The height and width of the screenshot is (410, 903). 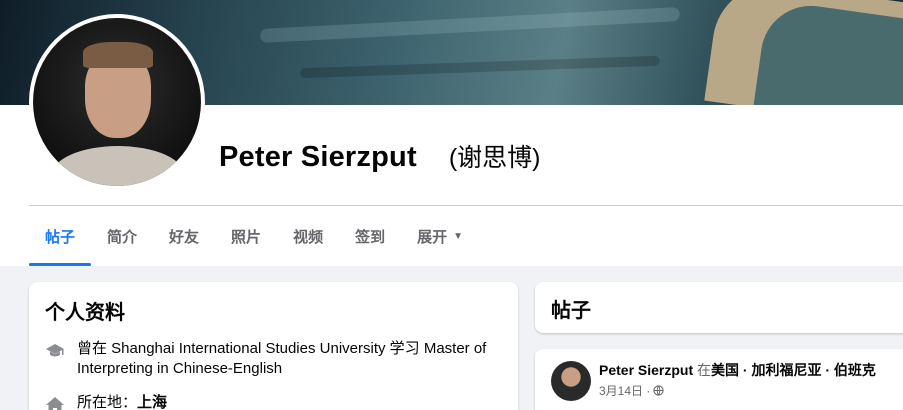 I want to click on tab-posts: 帖子, so click(x=60, y=236).